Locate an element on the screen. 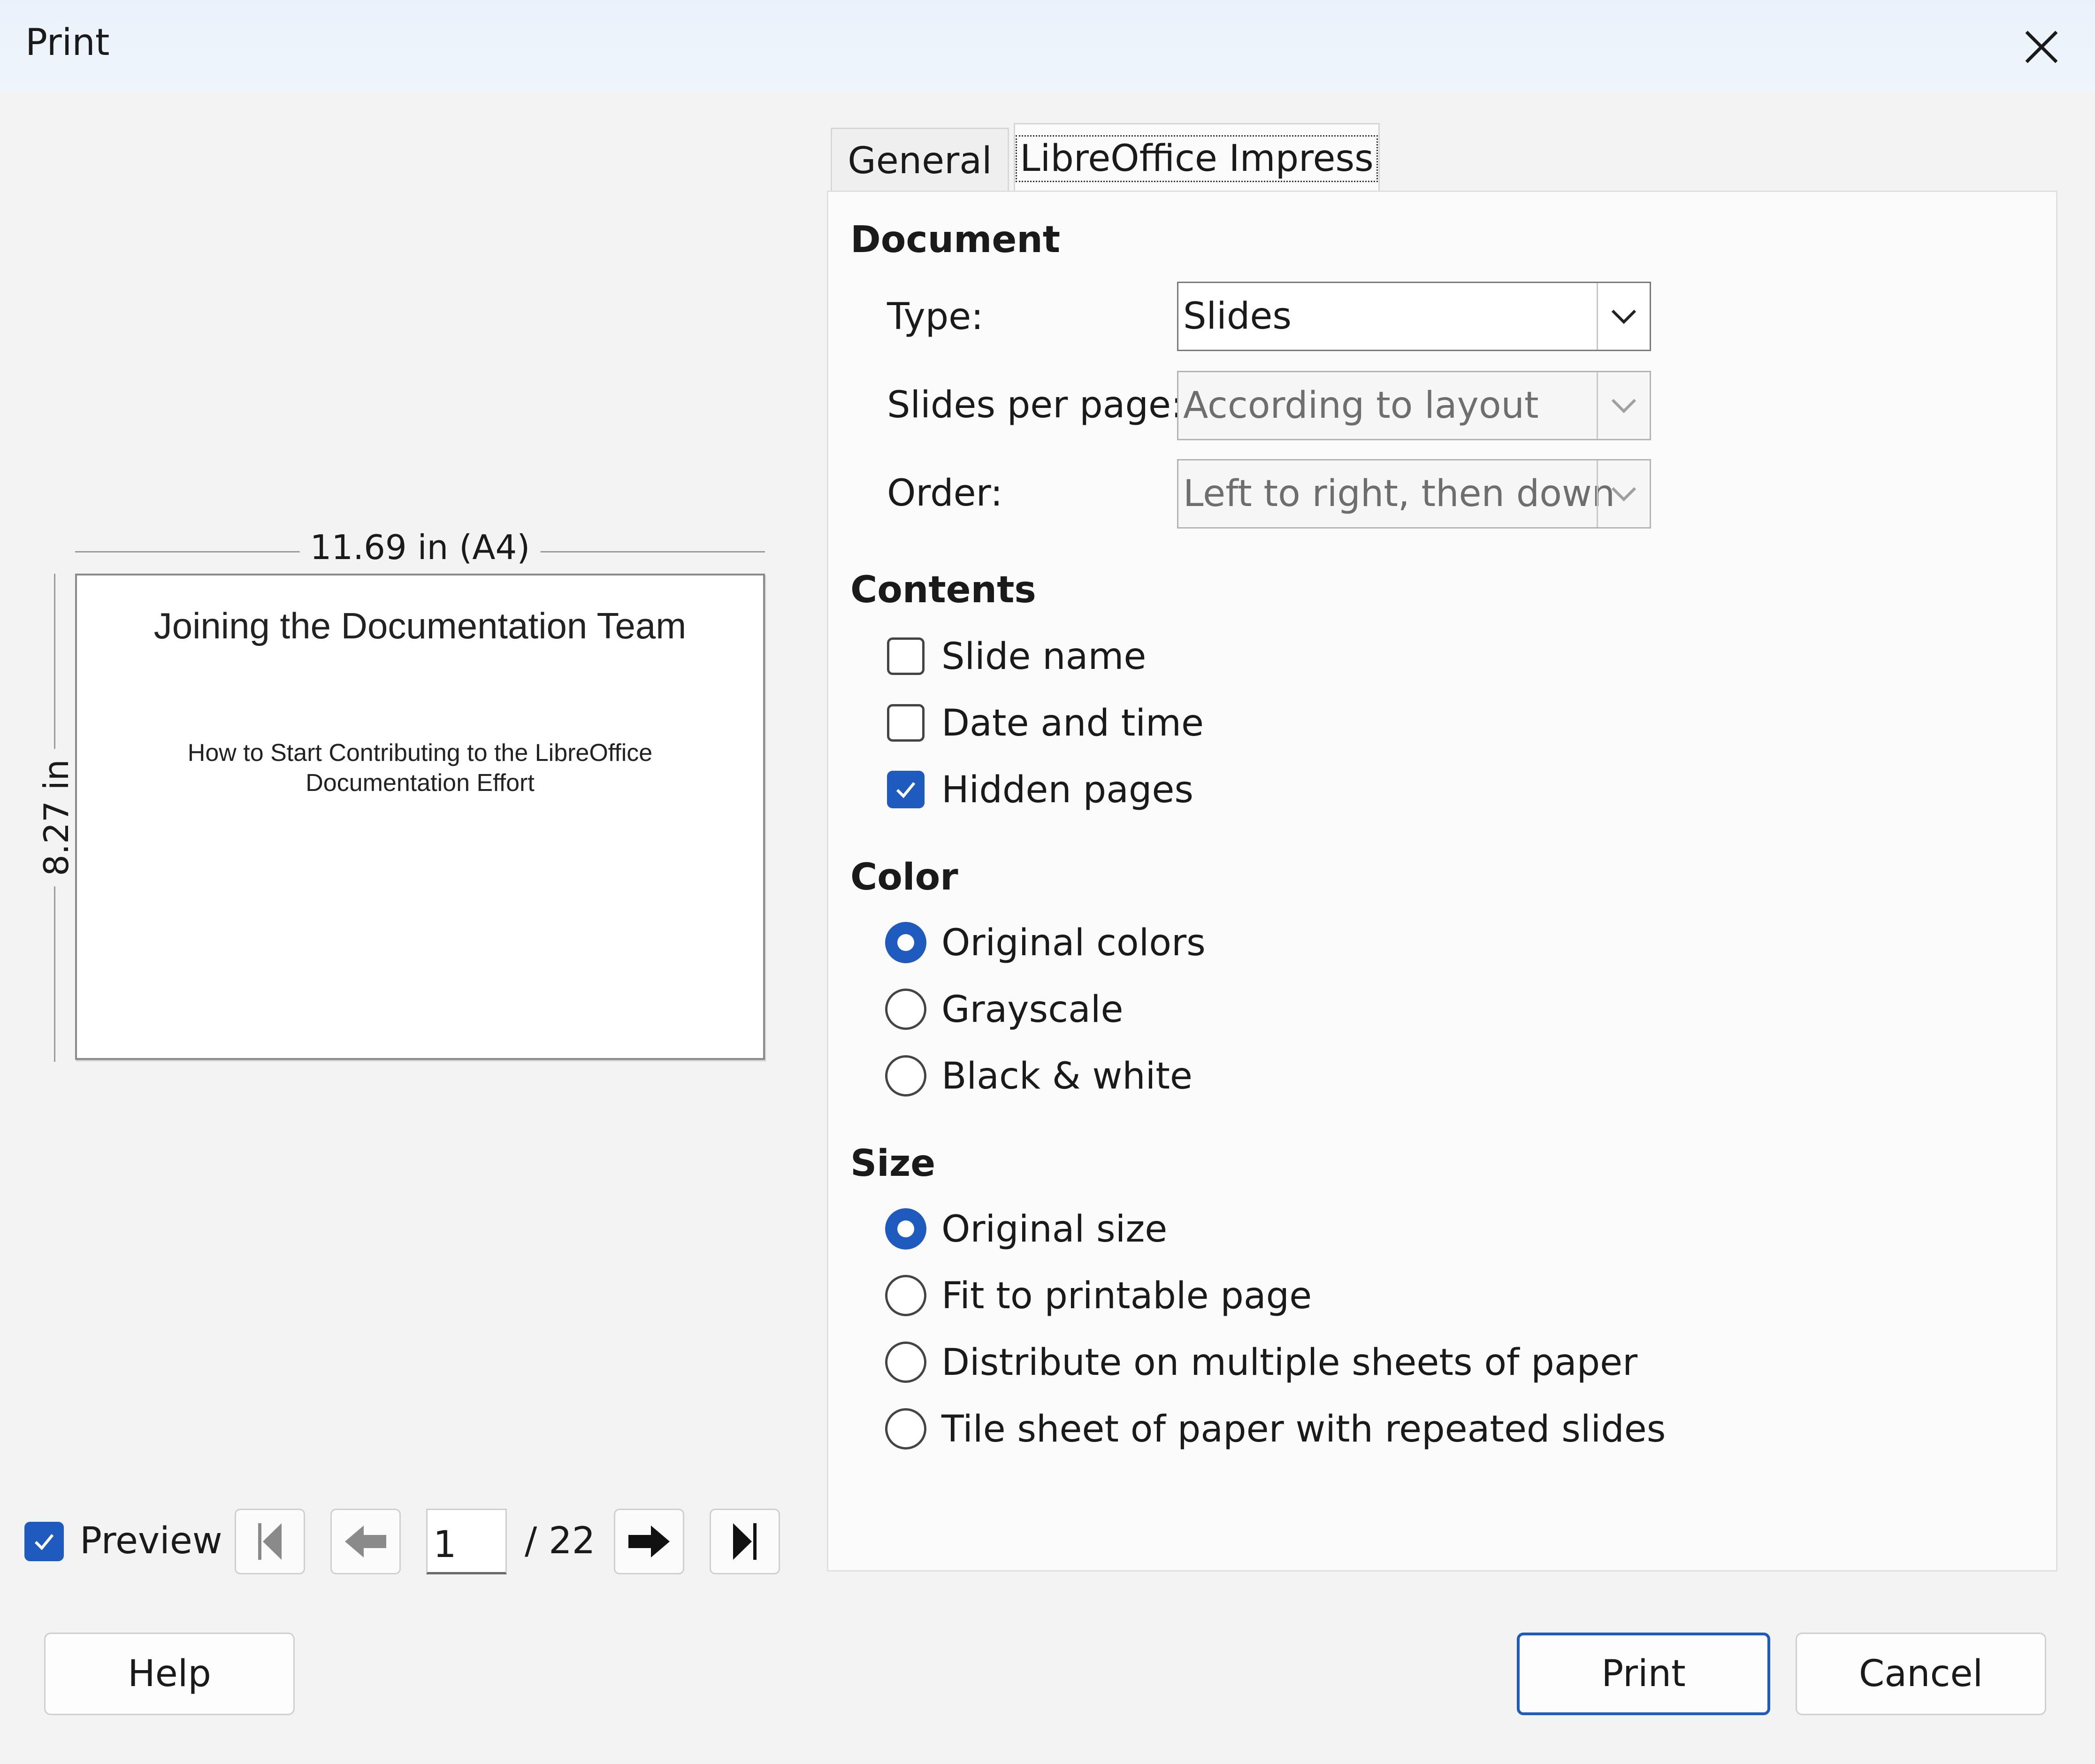 The image size is (2095, 1764). order-select: Left to right, then down is located at coordinates (1414, 494).